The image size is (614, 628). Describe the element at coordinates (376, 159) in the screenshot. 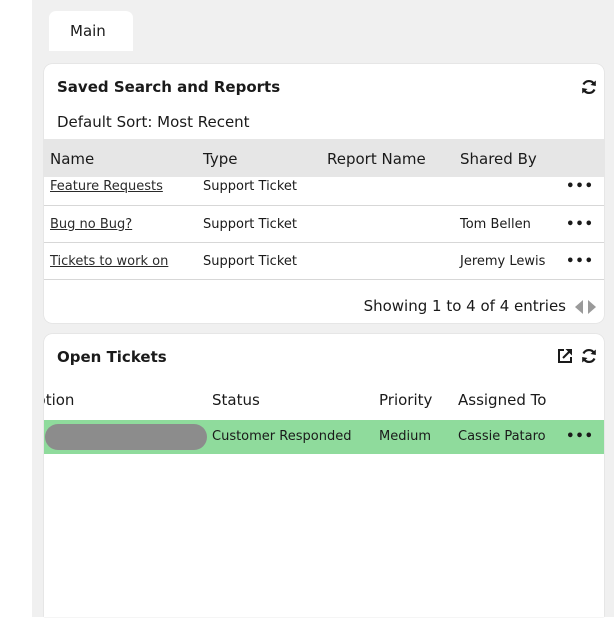

I see `column-header-report-name: Report Name` at that location.